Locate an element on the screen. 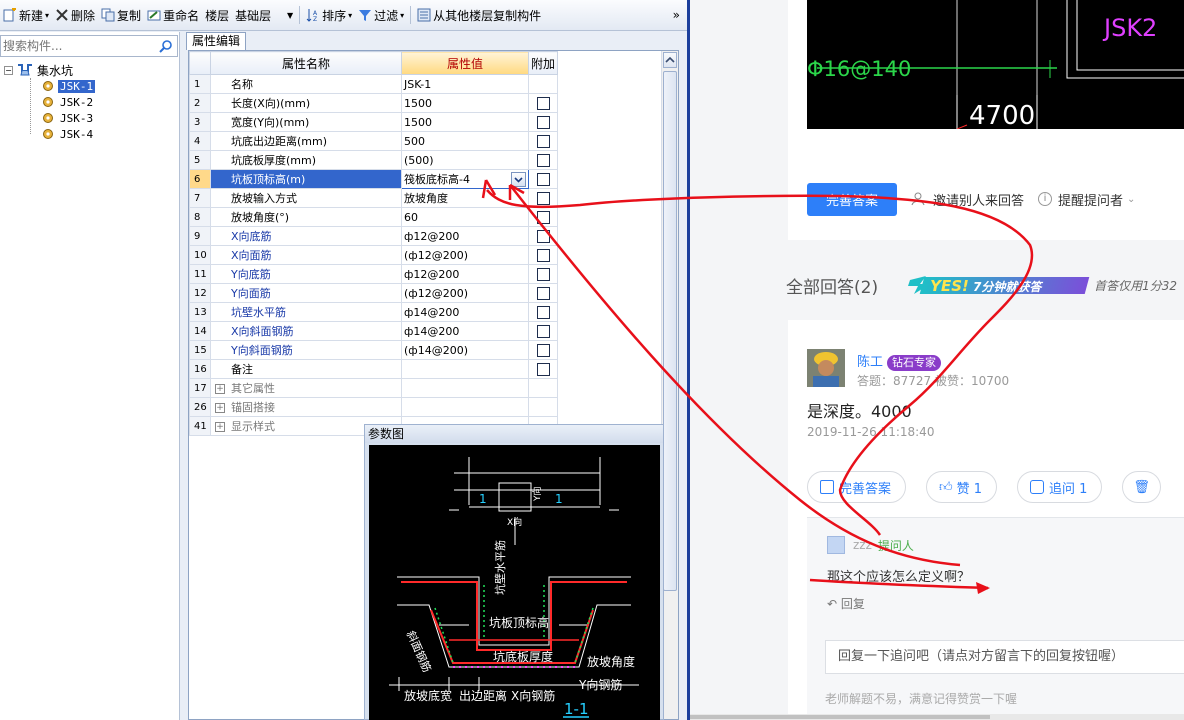 The image size is (1184, 720). property-name-cell: Y向斜面钢筋 is located at coordinates (306, 350).